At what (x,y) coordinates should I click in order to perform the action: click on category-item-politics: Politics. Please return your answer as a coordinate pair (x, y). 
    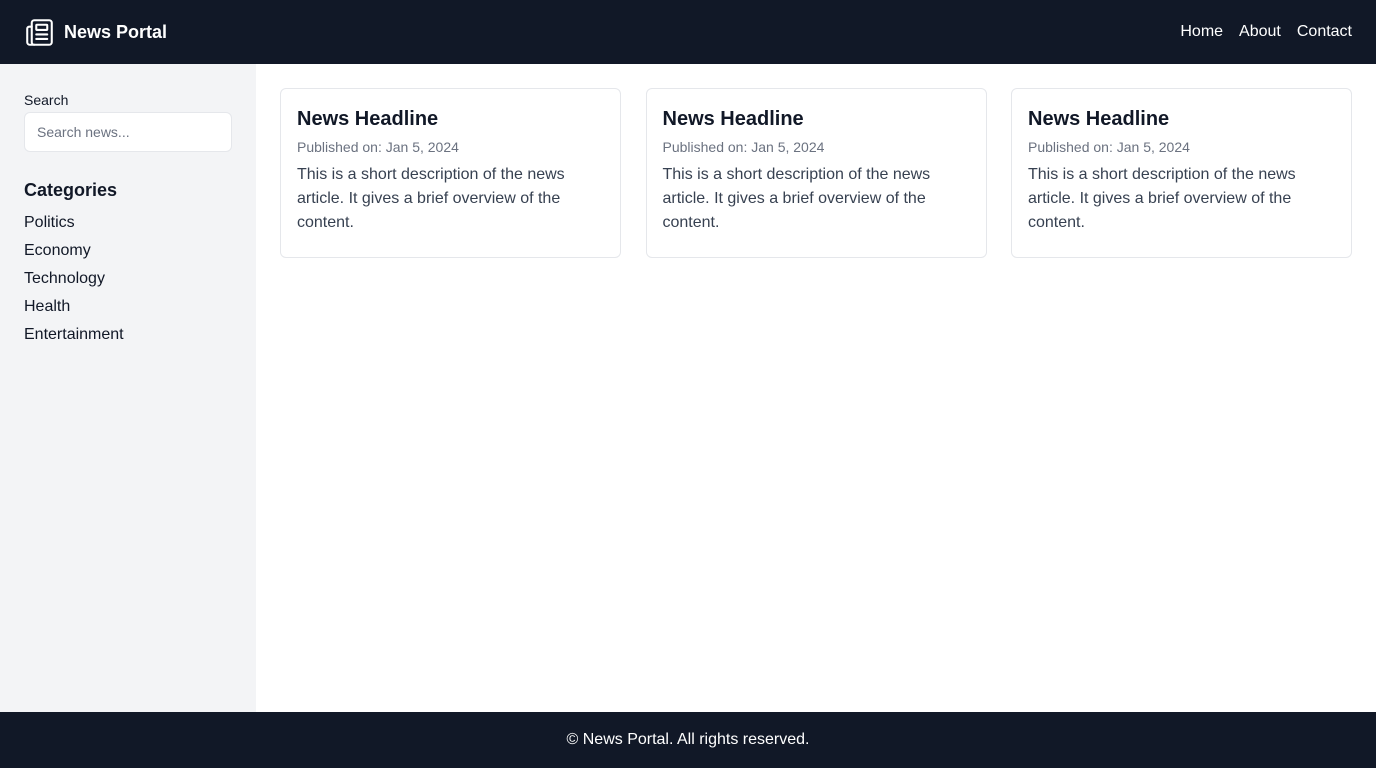
    Looking at the image, I should click on (128, 223).